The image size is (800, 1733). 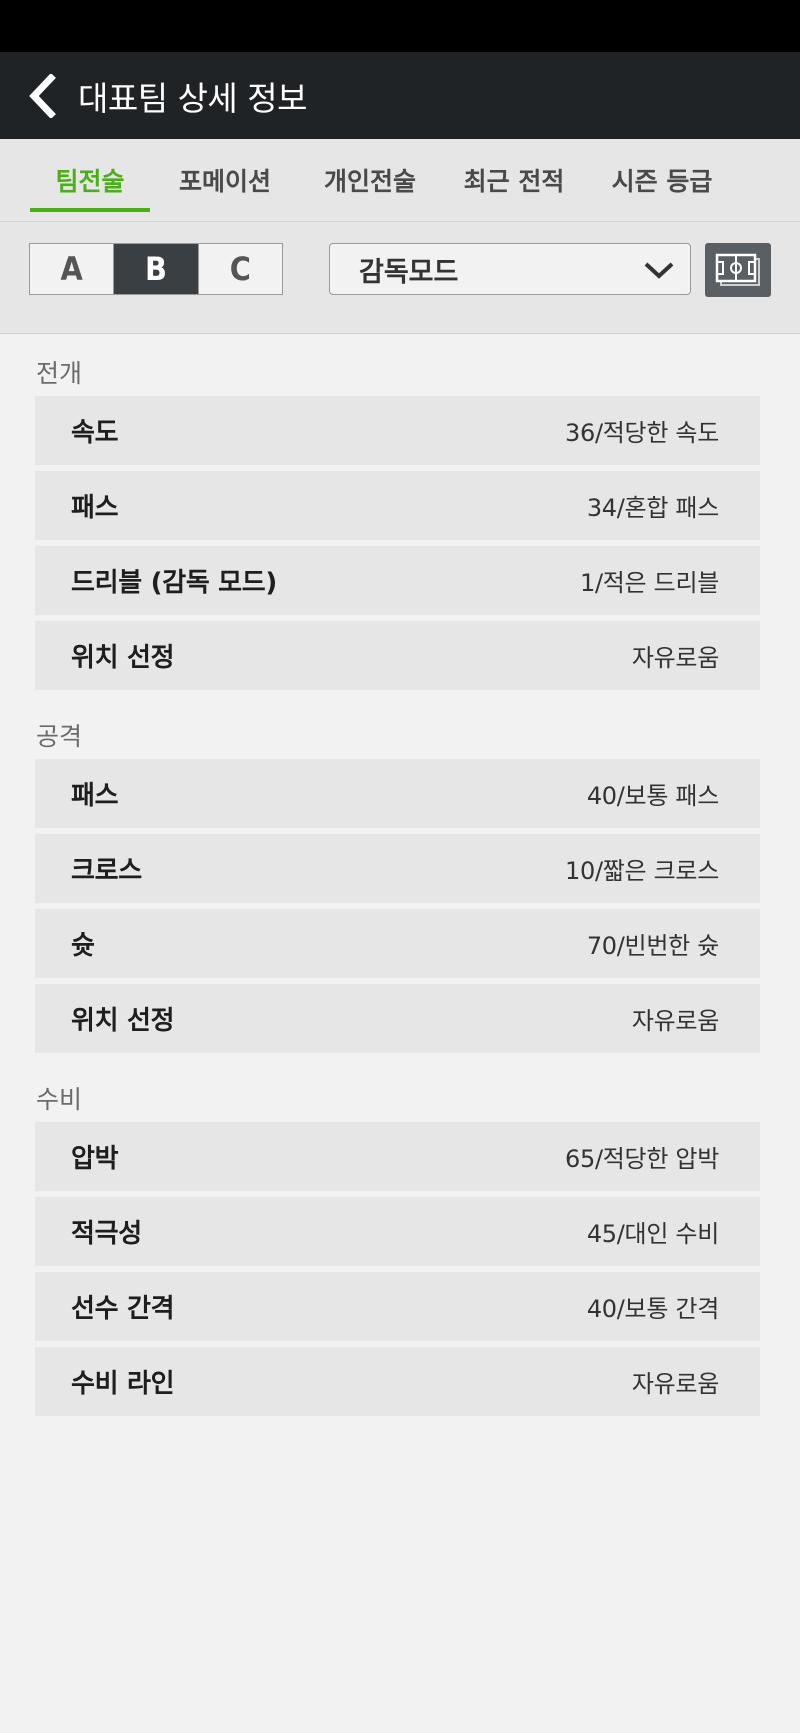 What do you see at coordinates (174, 583) in the screenshot?
I see `row-label: 드리블 (감독 모드)` at bounding box center [174, 583].